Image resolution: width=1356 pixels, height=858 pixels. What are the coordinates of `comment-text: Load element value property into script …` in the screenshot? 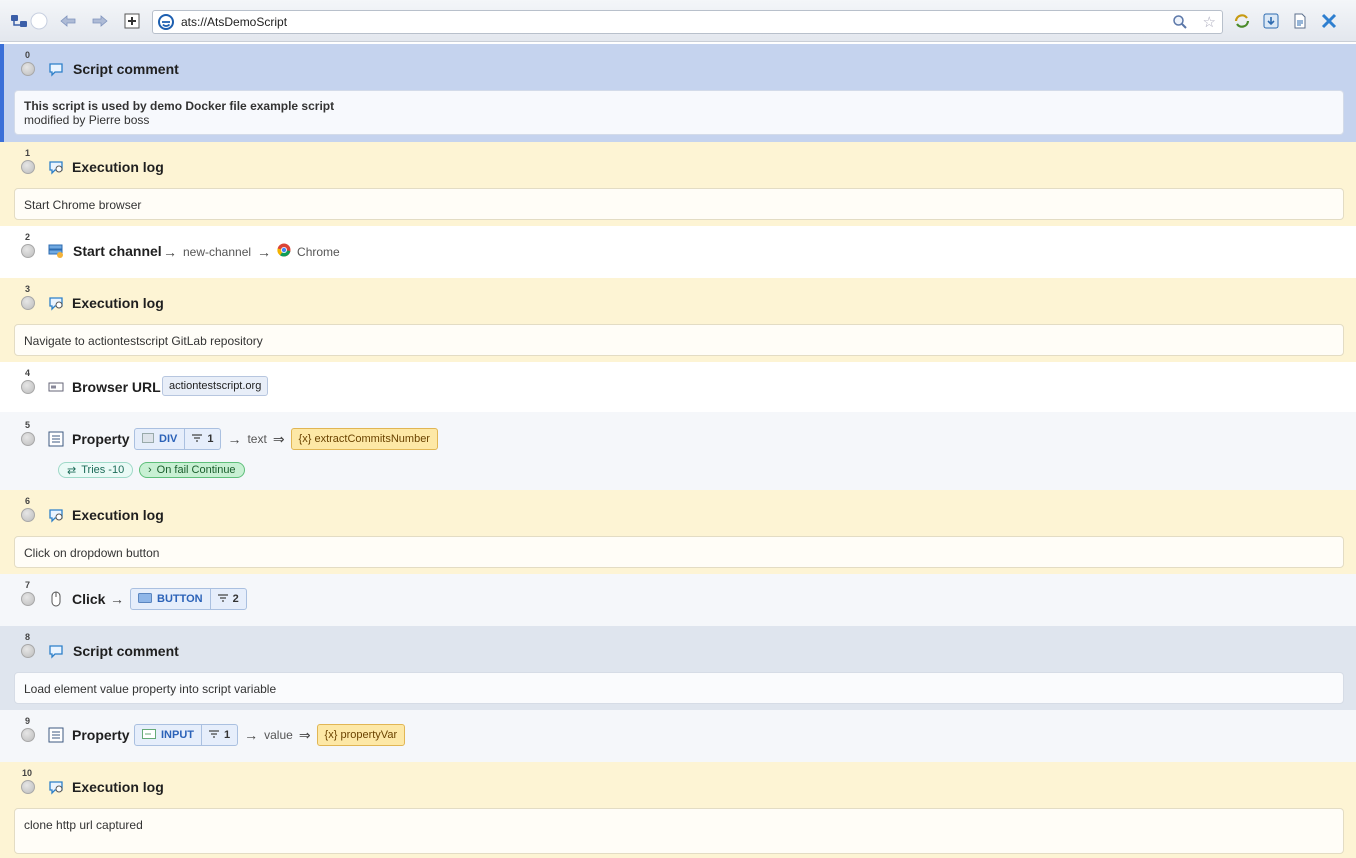 It's located at (679, 688).